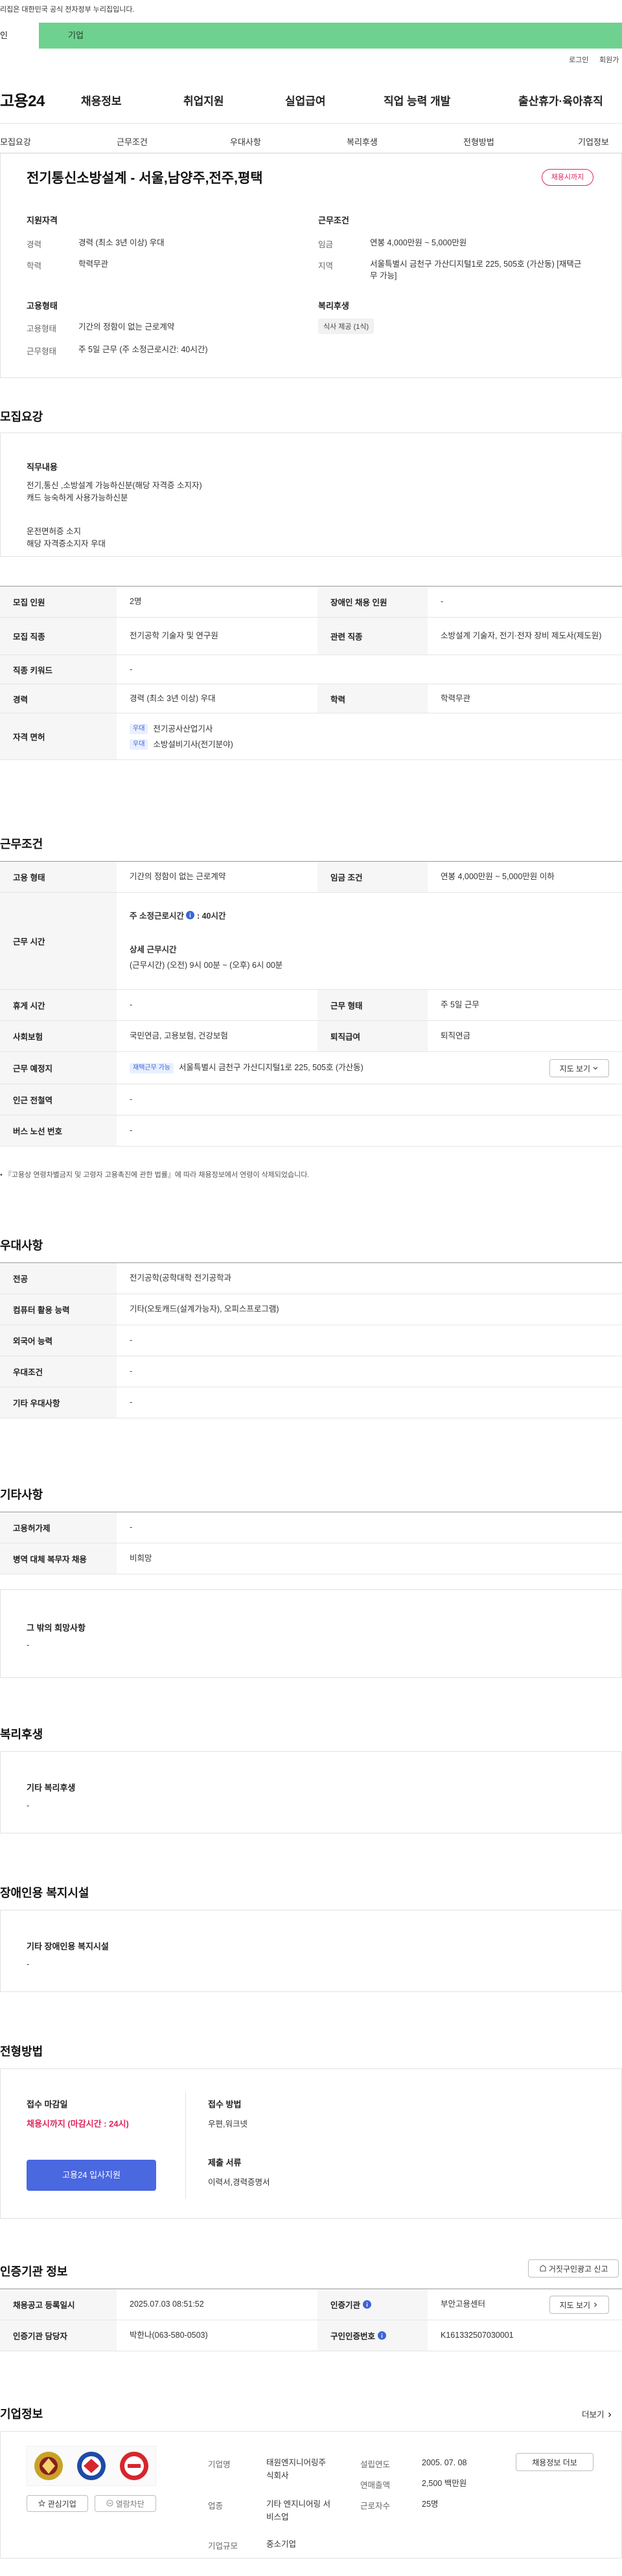 The height and width of the screenshot is (2576, 622). I want to click on chevron-down-icon, so click(595, 1068).